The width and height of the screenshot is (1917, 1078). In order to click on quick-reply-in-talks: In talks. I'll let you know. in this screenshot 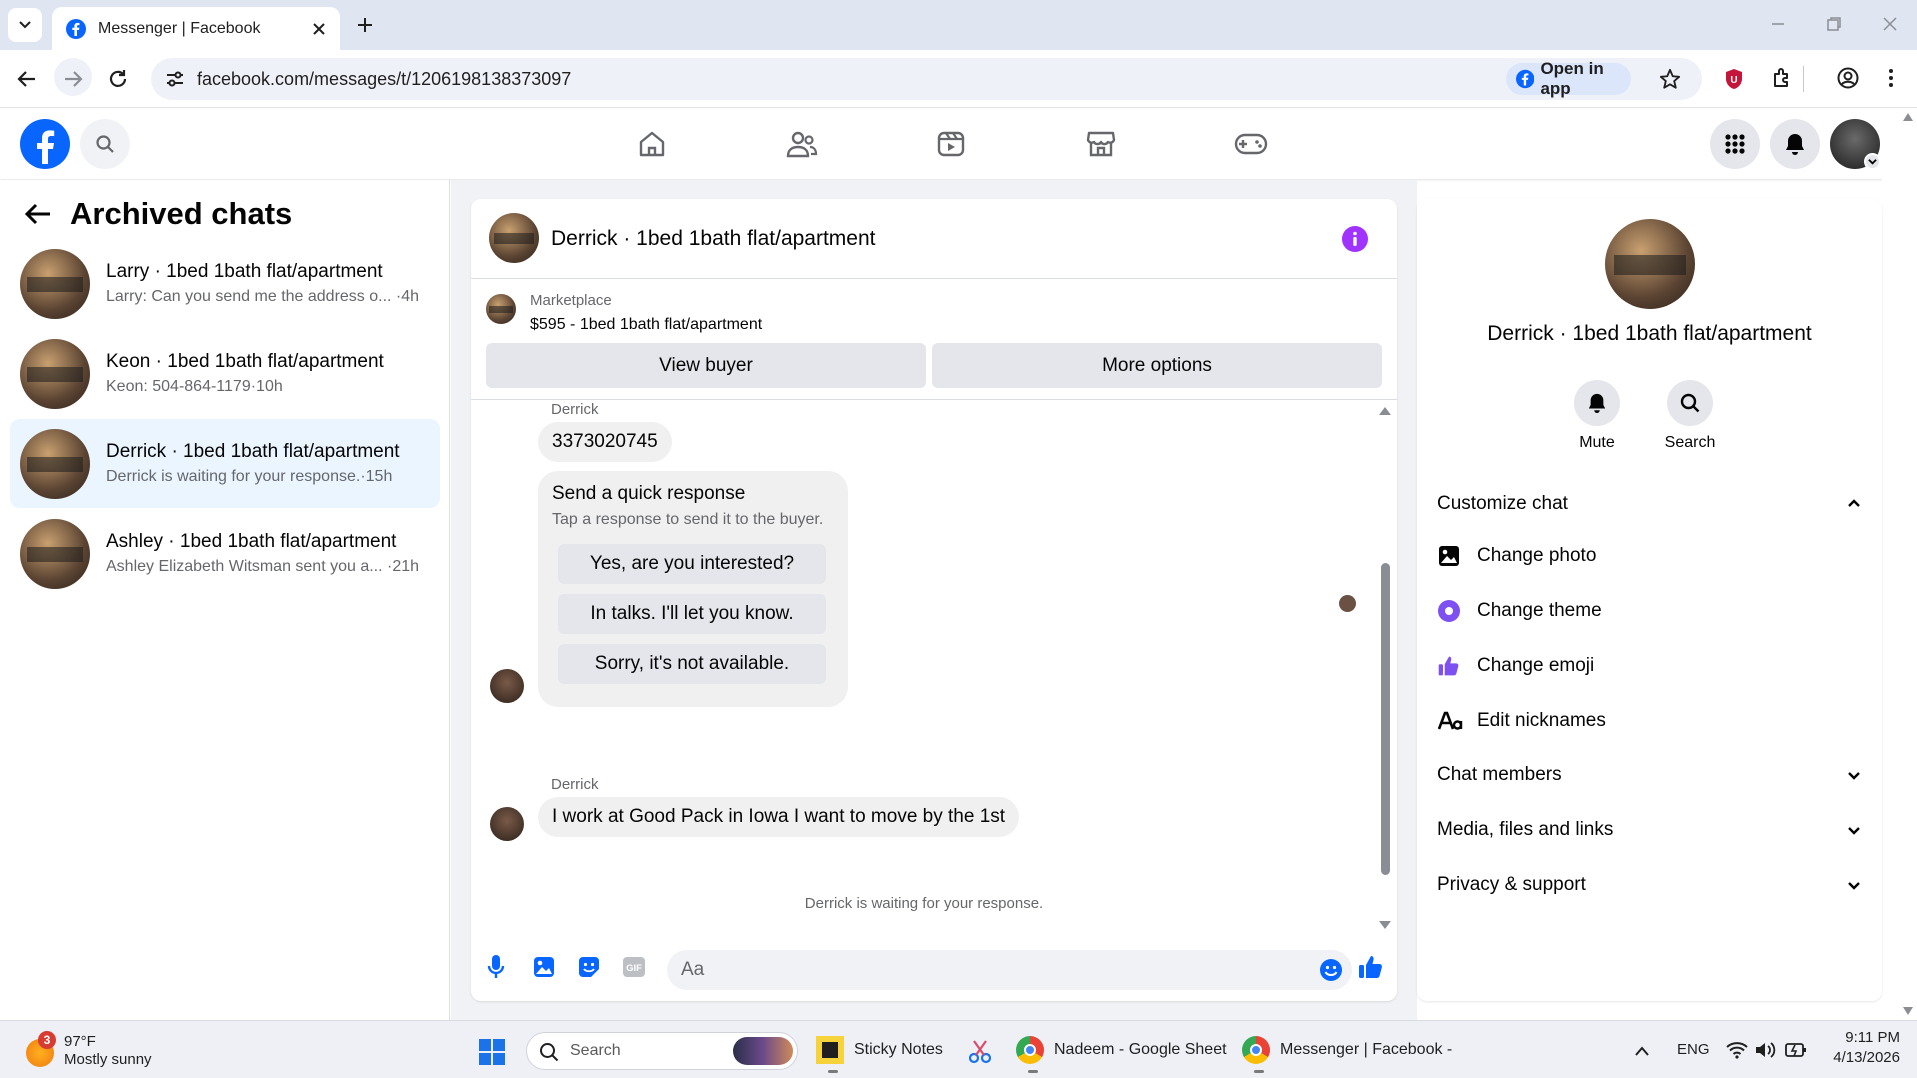, I will do `click(692, 614)`.